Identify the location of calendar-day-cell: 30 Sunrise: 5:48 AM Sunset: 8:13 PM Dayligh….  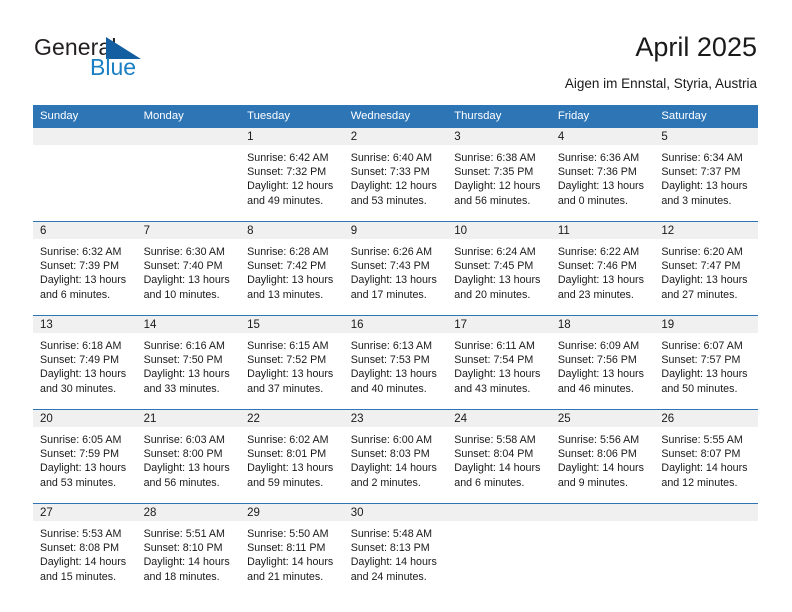
(395, 550).